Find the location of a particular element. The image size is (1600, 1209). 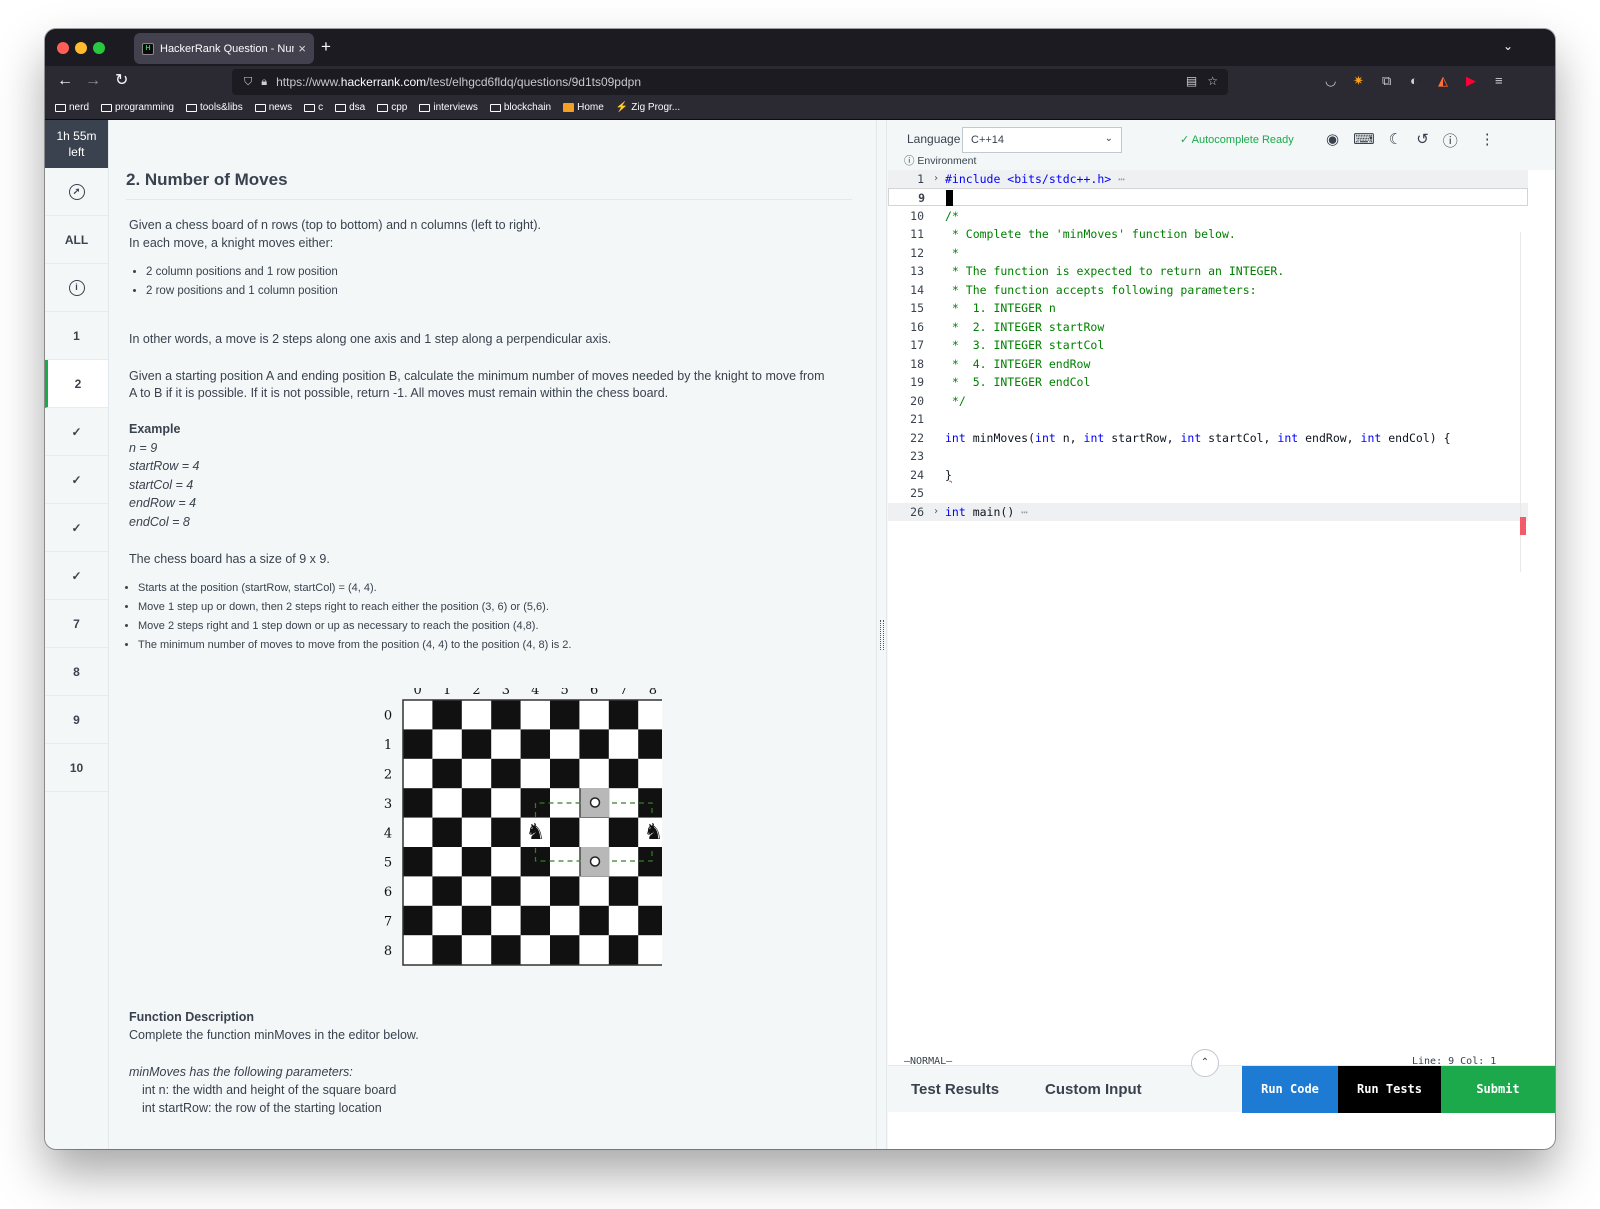

example-value: startRow = 4 is located at coordinates (164, 466).